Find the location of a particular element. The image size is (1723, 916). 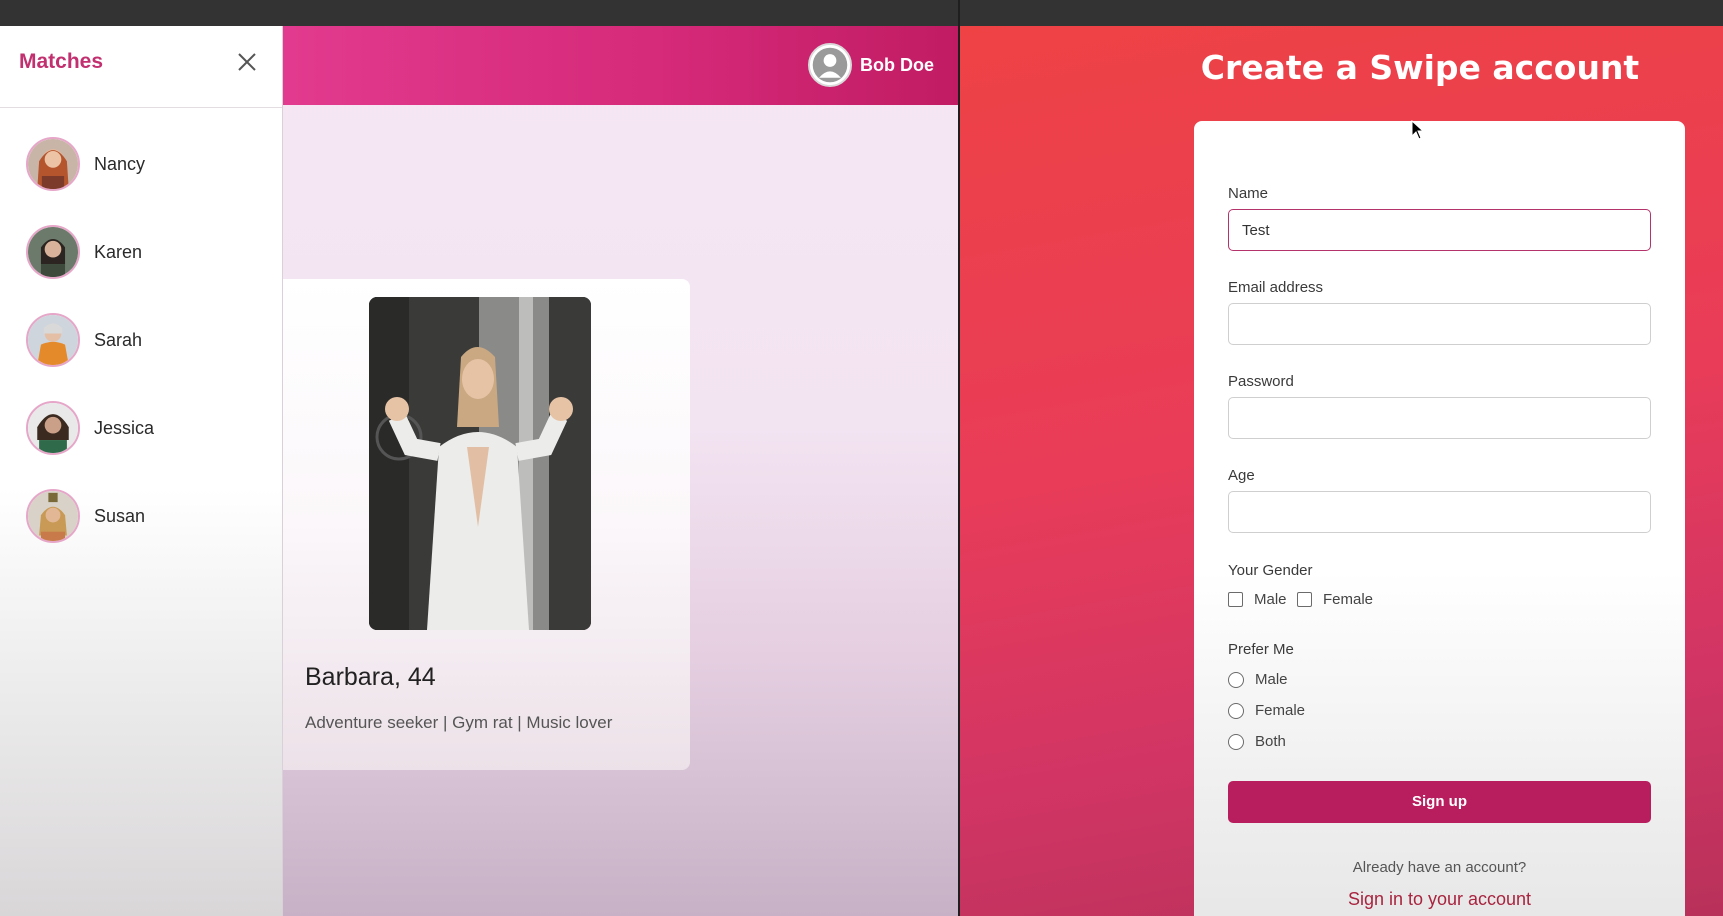

match-item-karen: Karen is located at coordinates (146, 252).